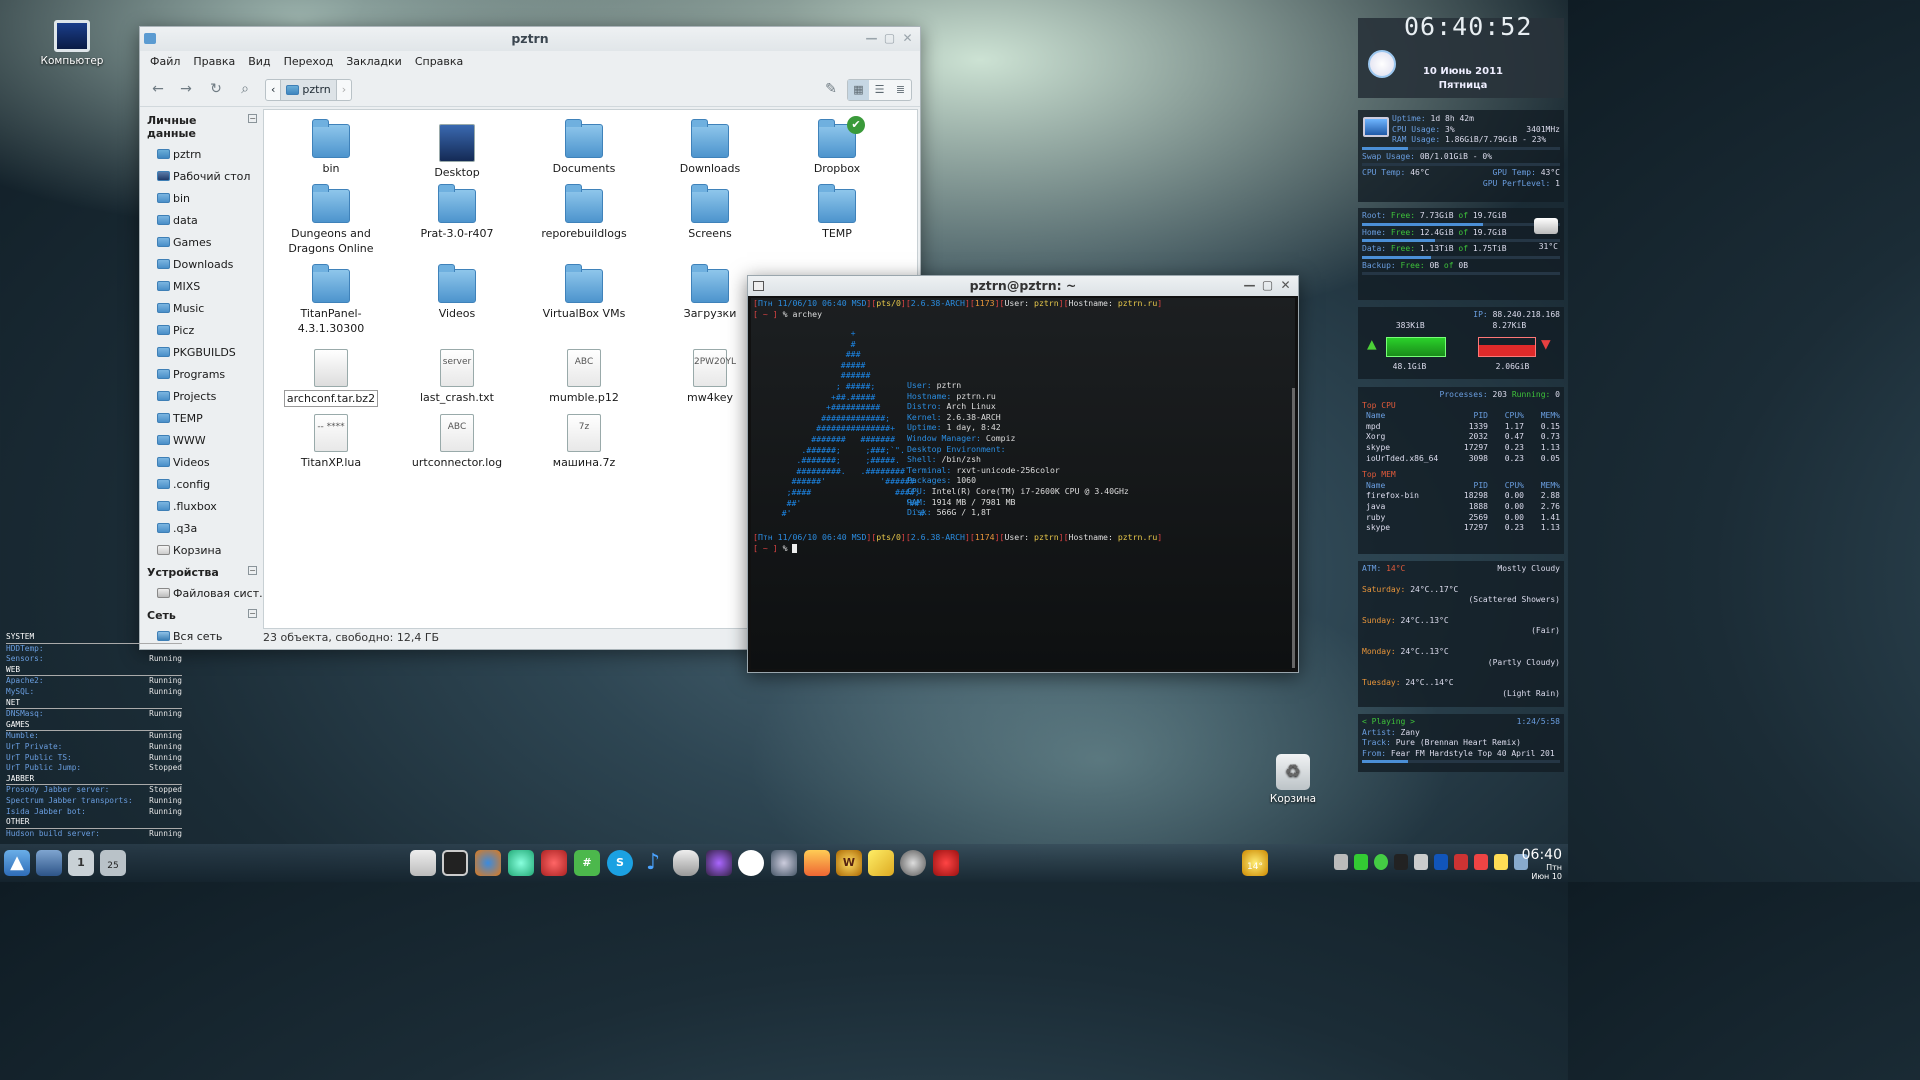 The width and height of the screenshot is (1920, 1080). What do you see at coordinates (72, 43) in the screenshot?
I see `computer-desktop-icon: Компьютер` at bounding box center [72, 43].